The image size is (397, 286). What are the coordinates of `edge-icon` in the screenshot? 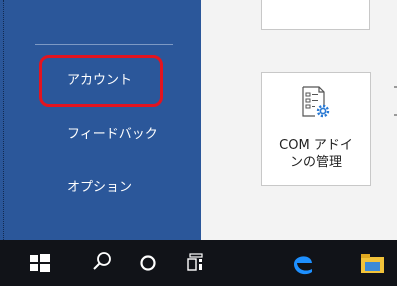 It's located at (302, 263).